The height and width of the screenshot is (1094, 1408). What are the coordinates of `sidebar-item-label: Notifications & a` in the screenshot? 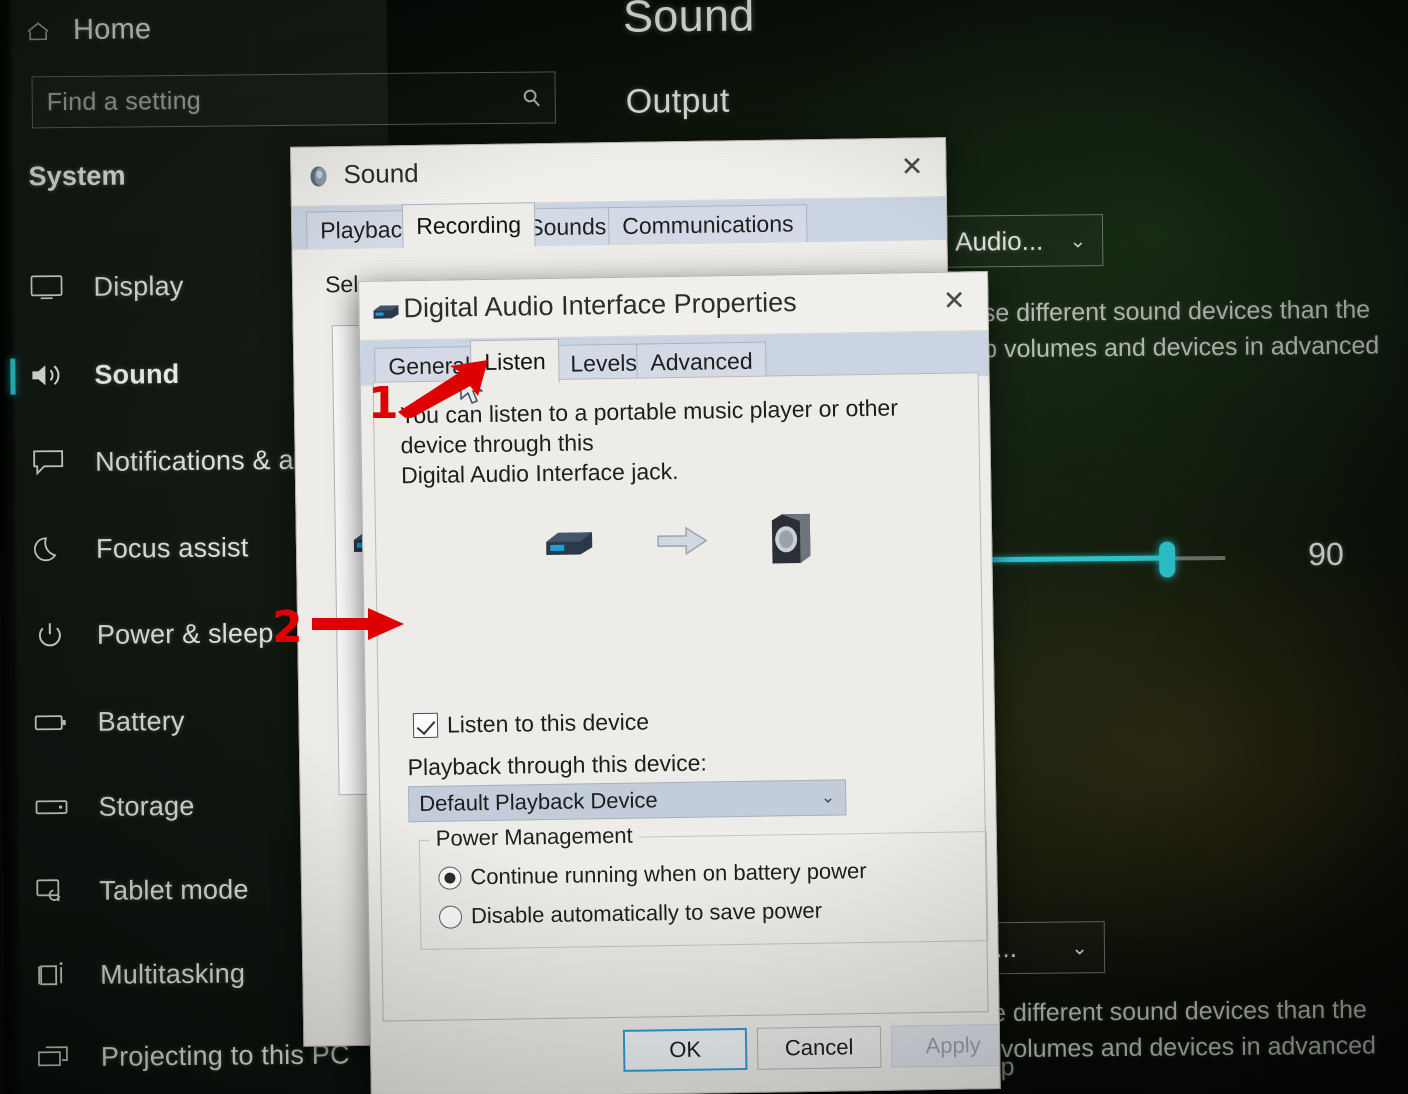 It's located at (194, 460).